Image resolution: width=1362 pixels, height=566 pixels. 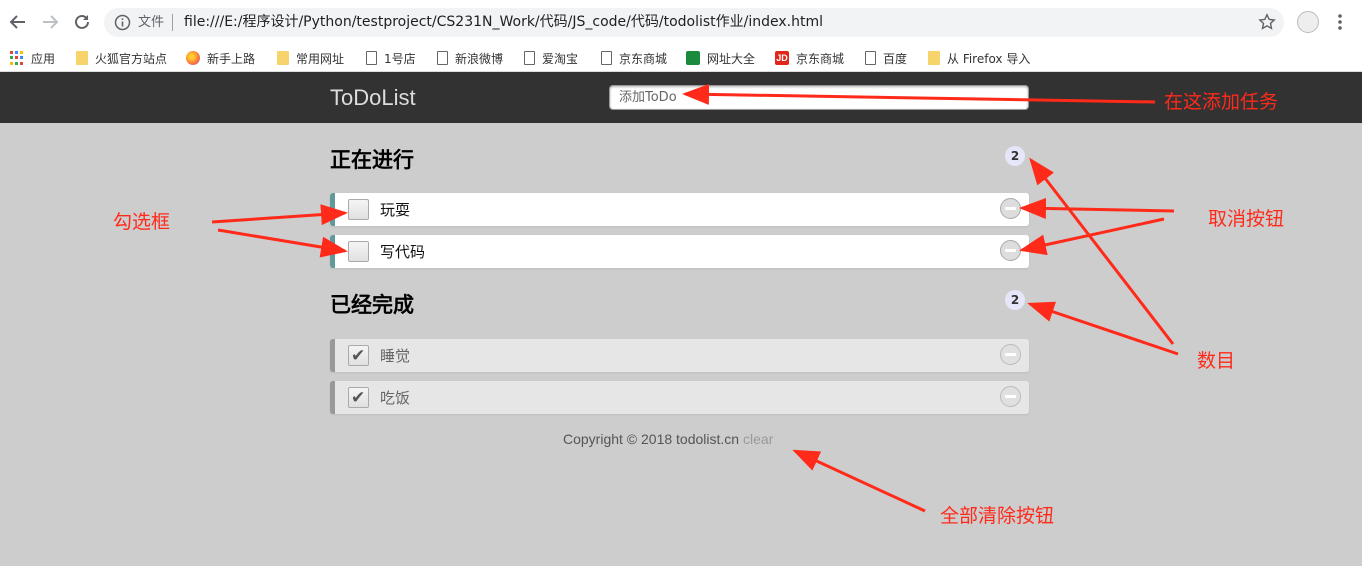 I want to click on doing-count-badge: 2, so click(x=1015, y=156).